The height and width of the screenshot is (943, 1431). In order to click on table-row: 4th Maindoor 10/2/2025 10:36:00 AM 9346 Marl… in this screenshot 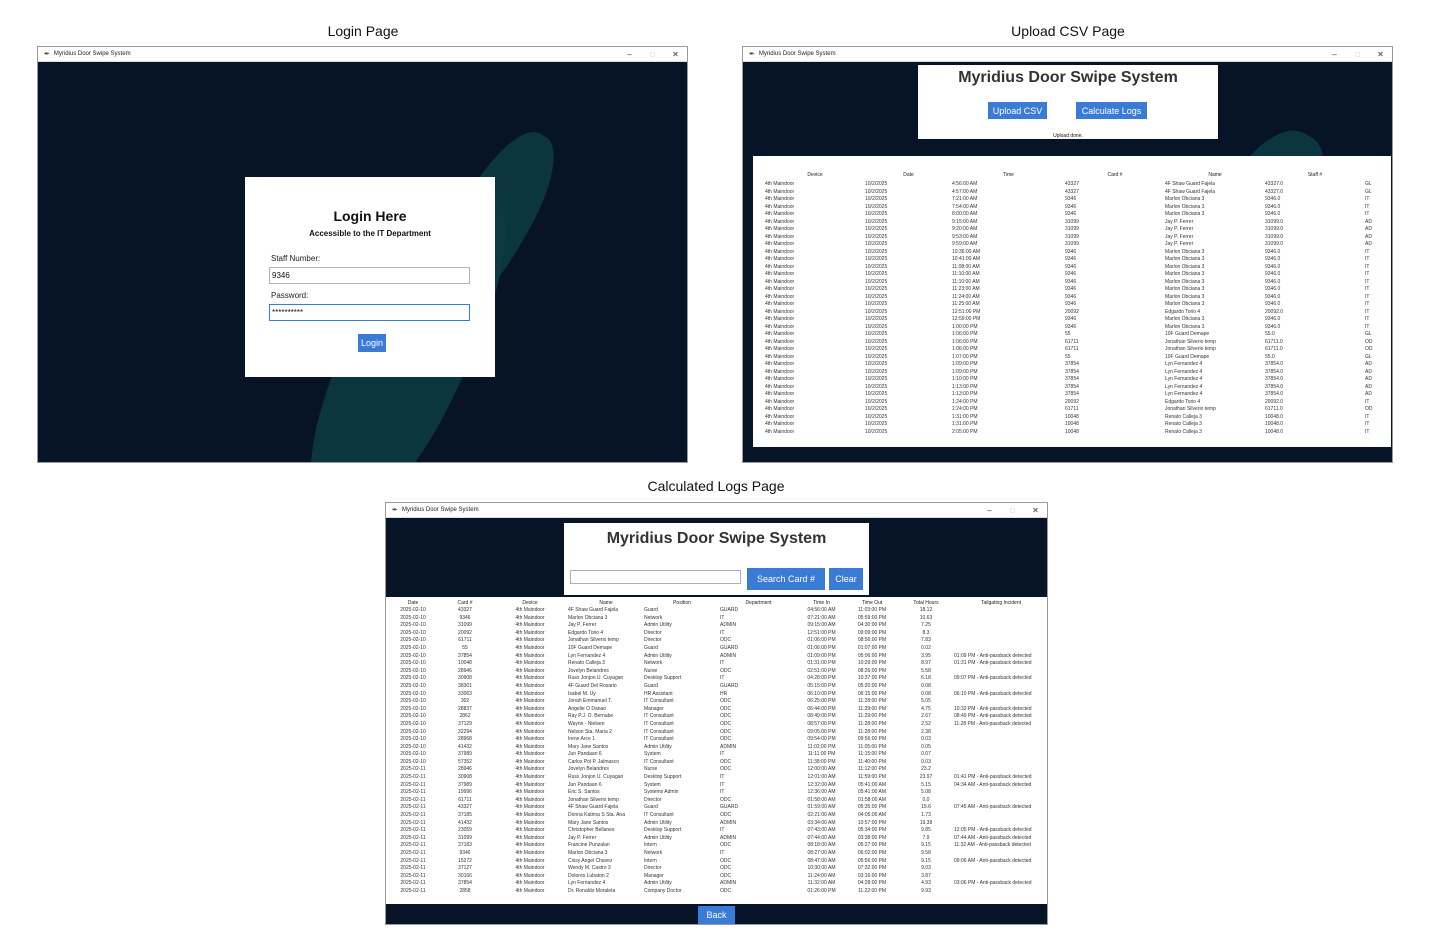, I will do `click(1075, 253)`.